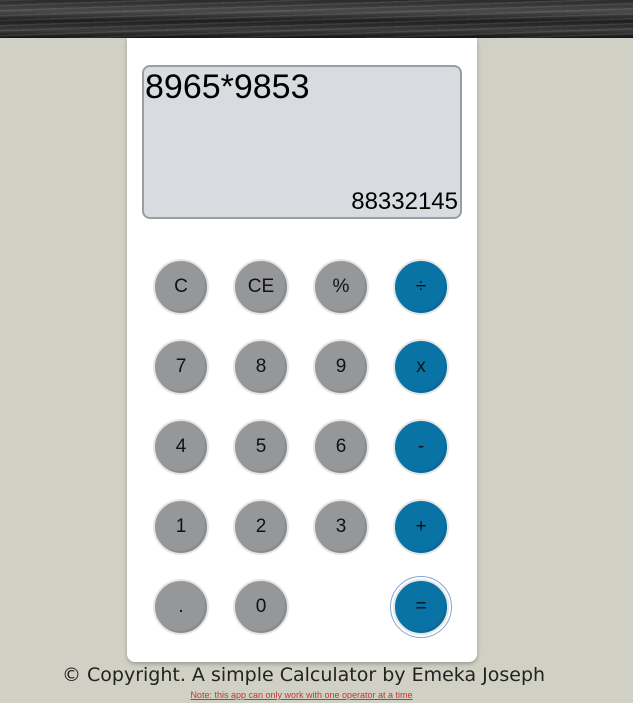 Image resolution: width=633 pixels, height=703 pixels. Describe the element at coordinates (261, 607) in the screenshot. I see `digit-0-button: 0` at that location.